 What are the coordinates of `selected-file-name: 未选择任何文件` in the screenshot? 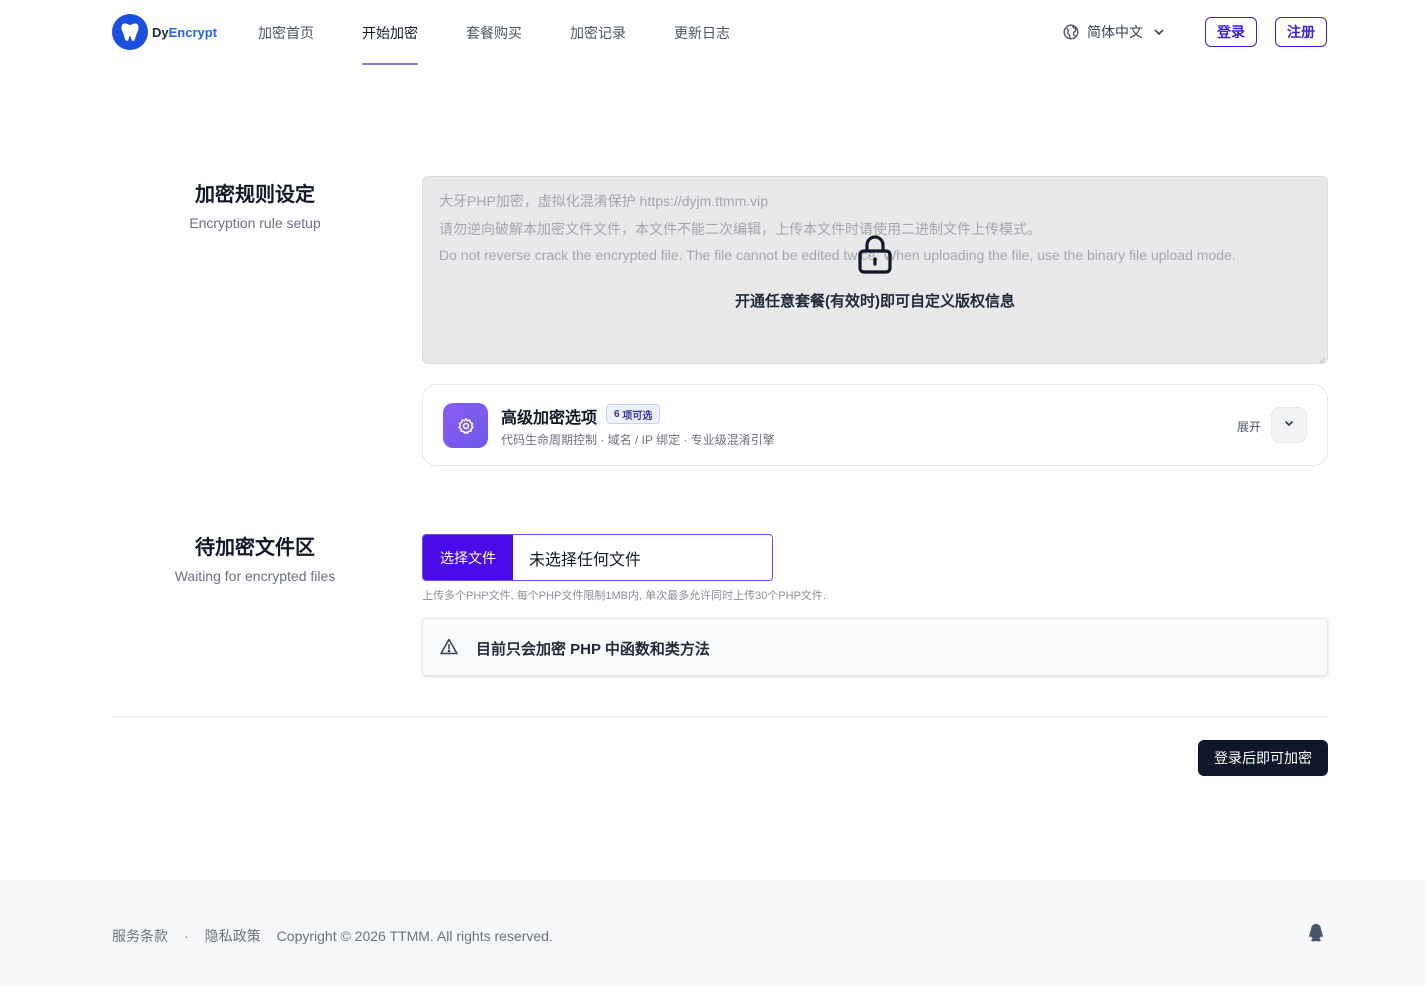 It's located at (585, 560).